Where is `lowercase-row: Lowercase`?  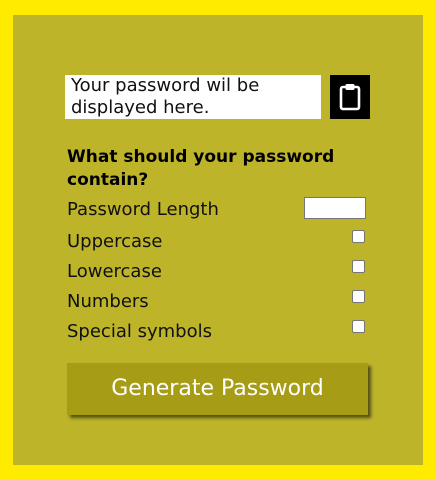 lowercase-row: Lowercase is located at coordinates (217, 272).